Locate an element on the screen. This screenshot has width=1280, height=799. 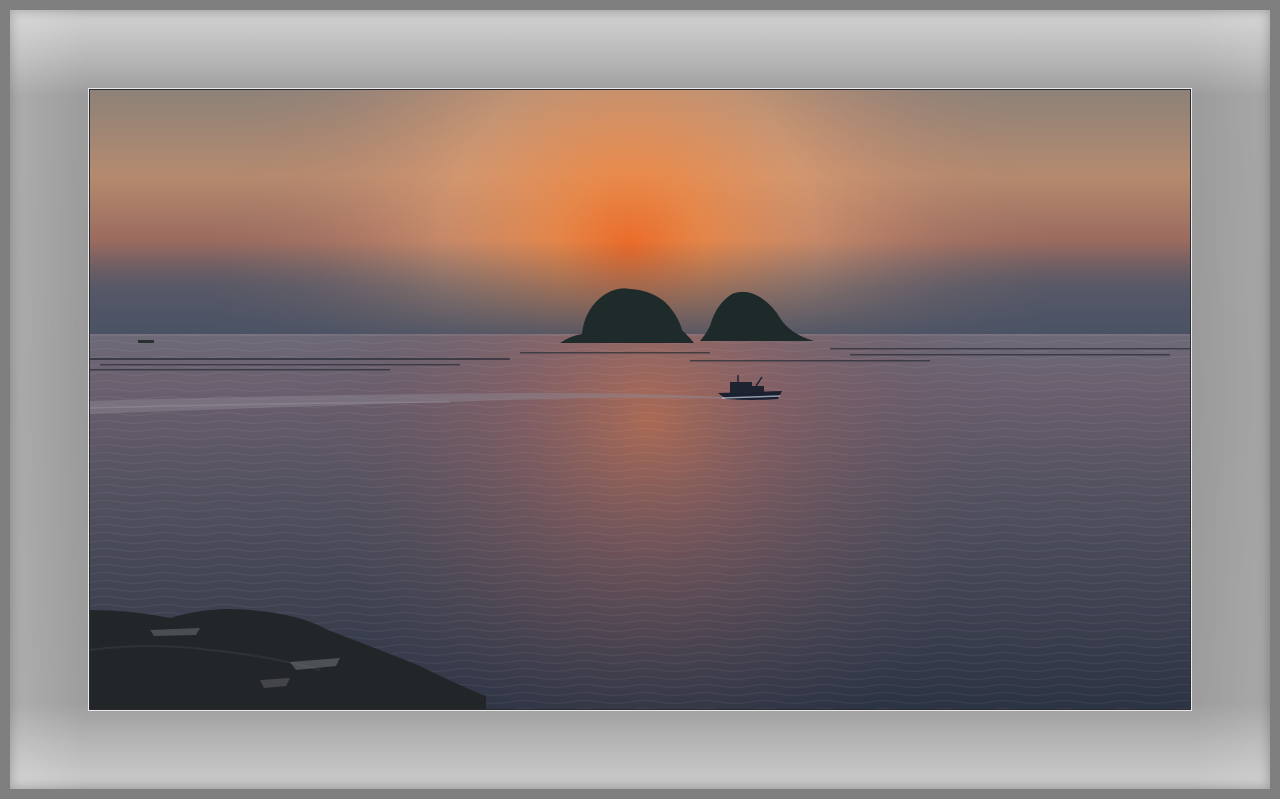
distant-boat is located at coordinates (146, 341).